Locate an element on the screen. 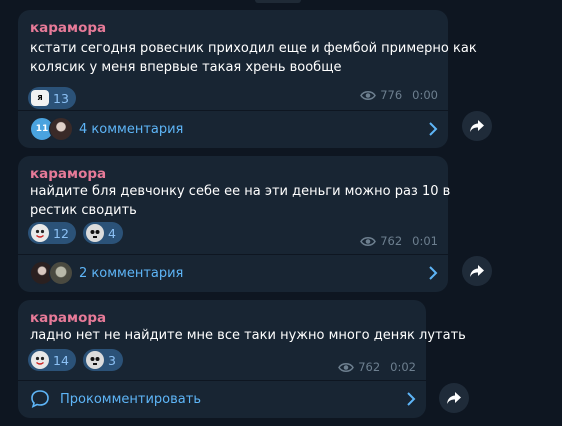 The image size is (562, 426). post-meta: 762 0:02 is located at coordinates (377, 367).